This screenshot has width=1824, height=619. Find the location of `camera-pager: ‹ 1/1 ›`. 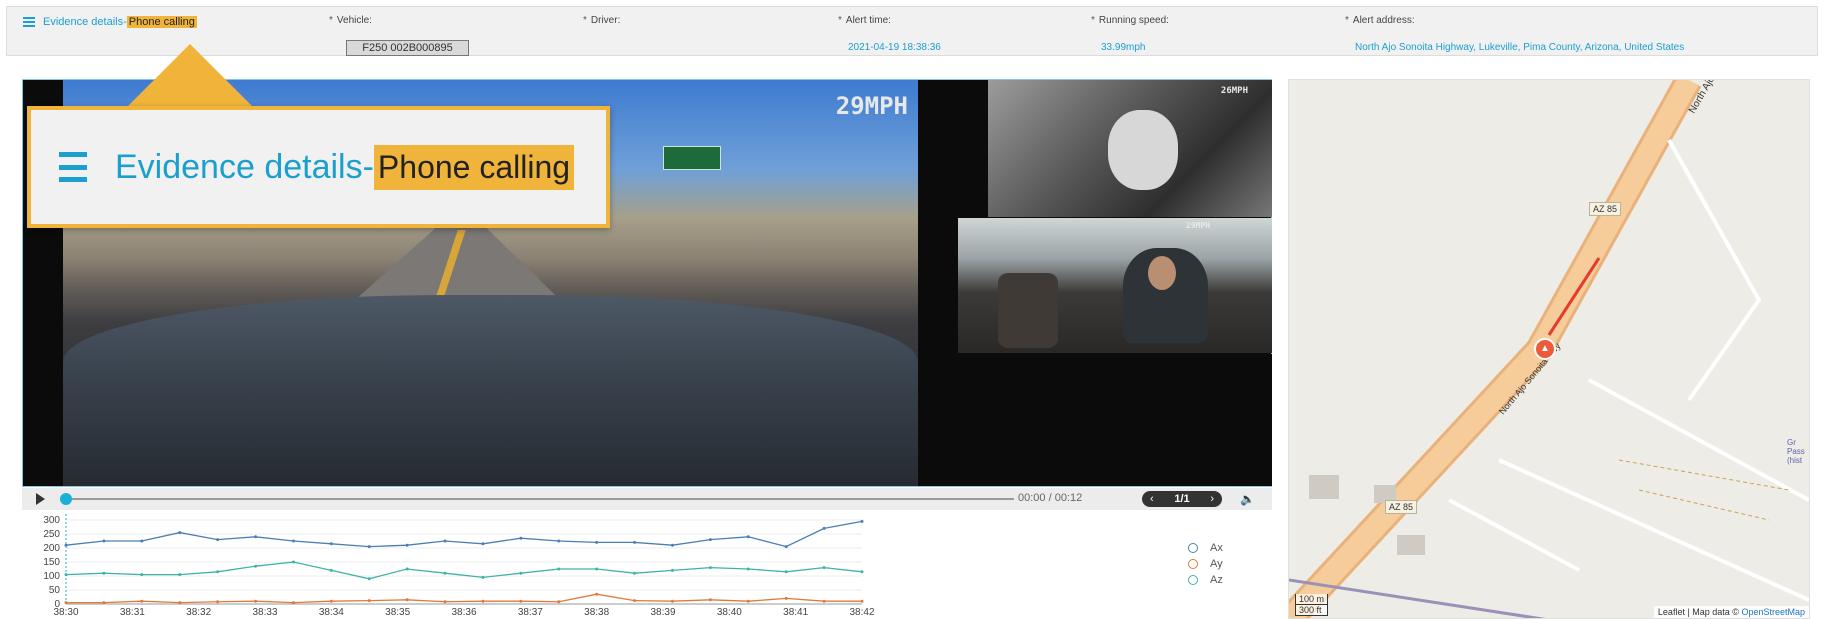

camera-pager: ‹ 1/1 › is located at coordinates (1182, 499).